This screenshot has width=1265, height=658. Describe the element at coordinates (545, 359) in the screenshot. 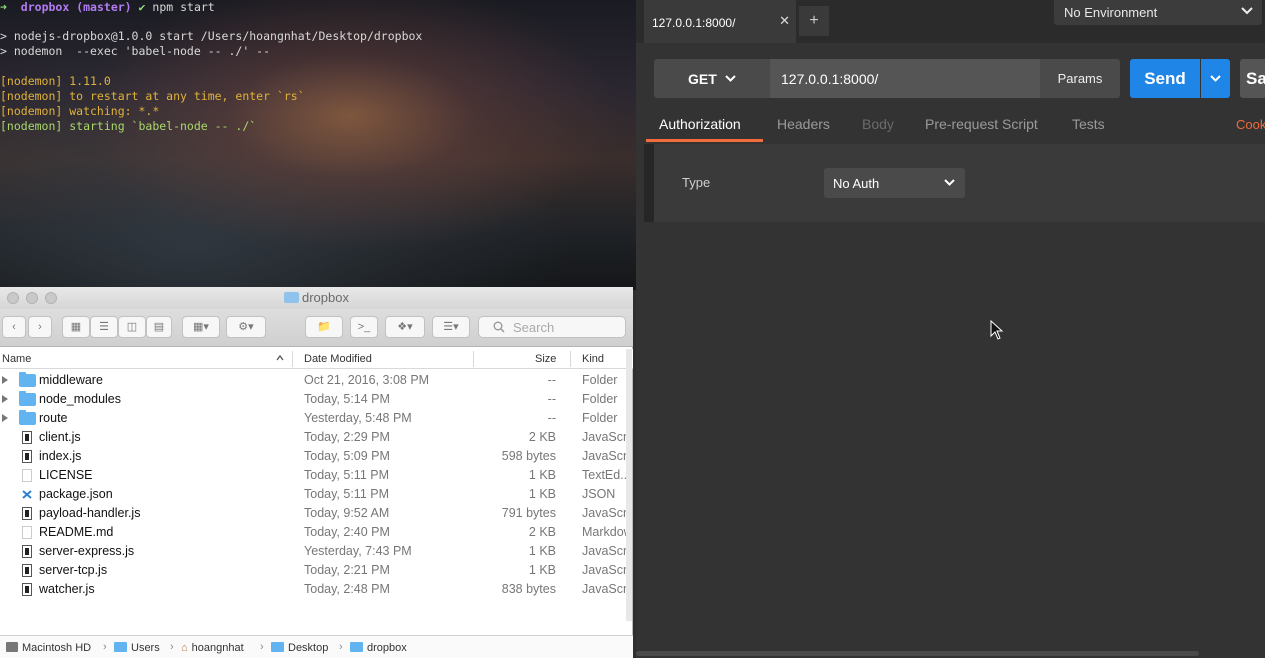

I see `column-size: Size` at that location.